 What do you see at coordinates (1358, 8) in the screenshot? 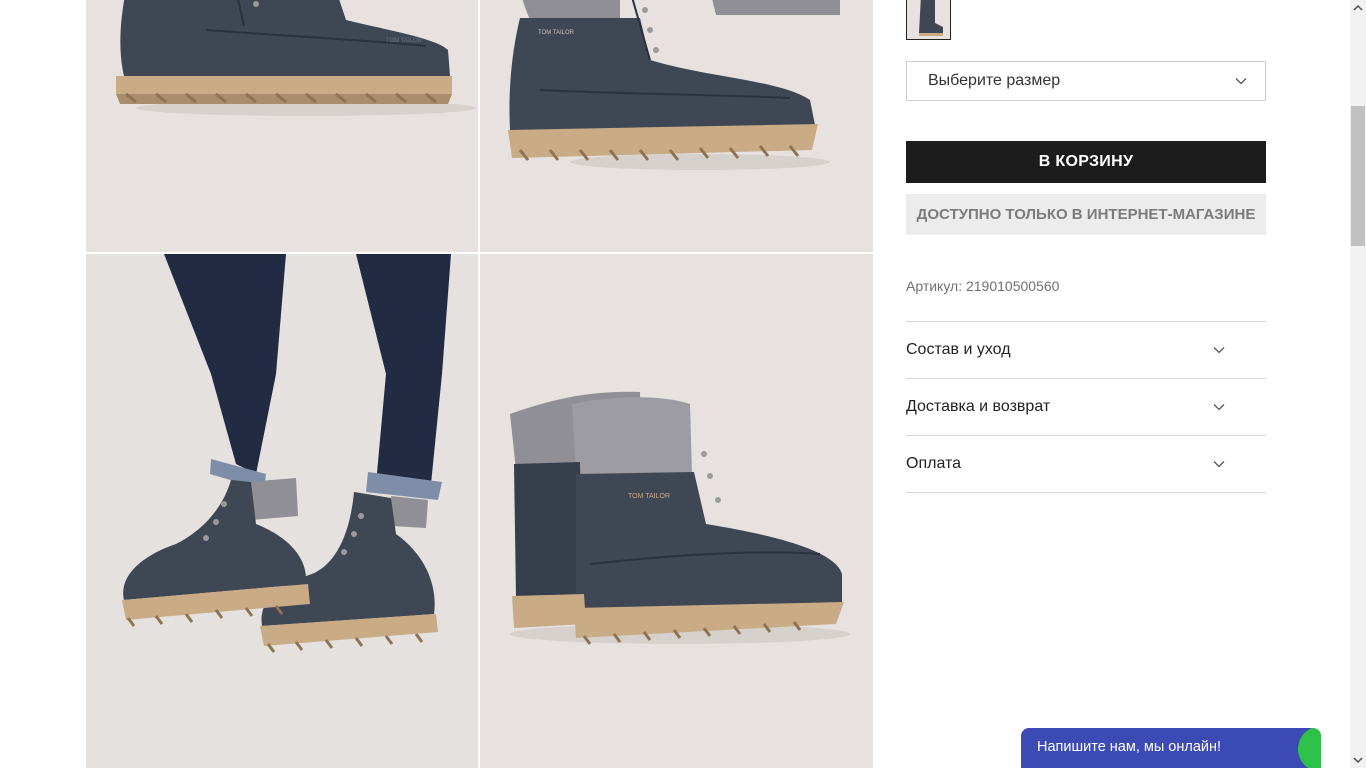
I see `scroll-up-arrow-icon` at bounding box center [1358, 8].